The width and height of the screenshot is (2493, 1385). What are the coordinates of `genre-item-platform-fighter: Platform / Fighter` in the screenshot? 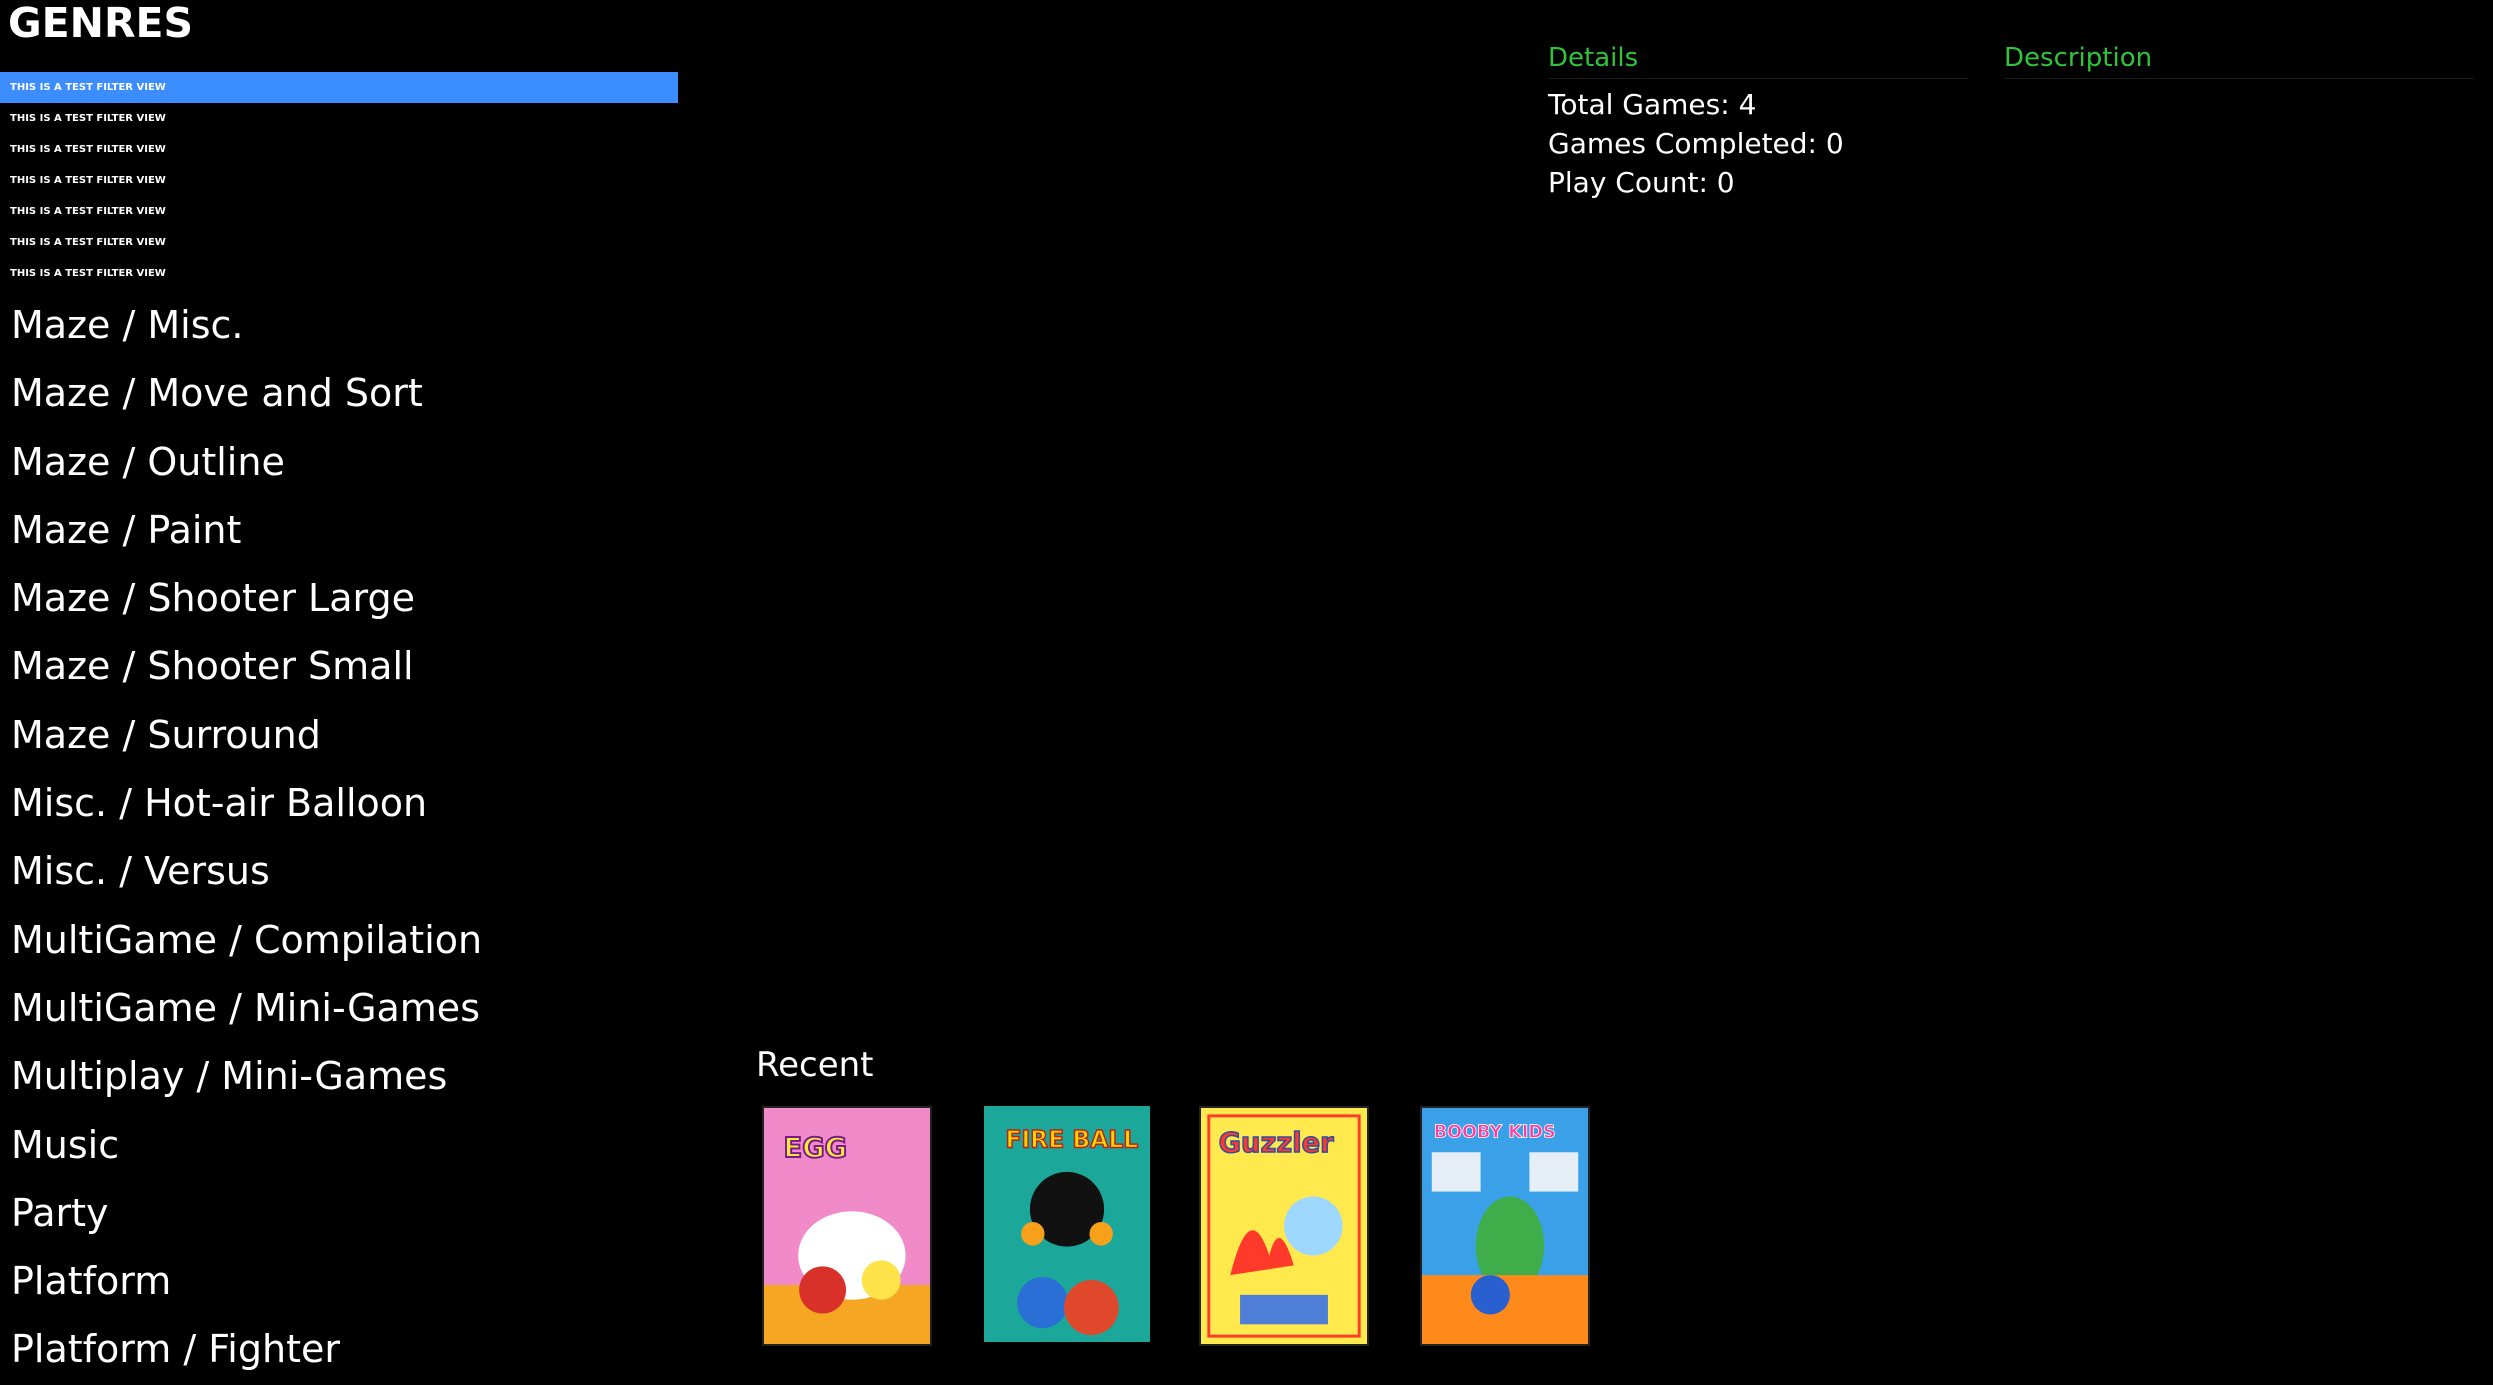 It's located at (241, 1349).